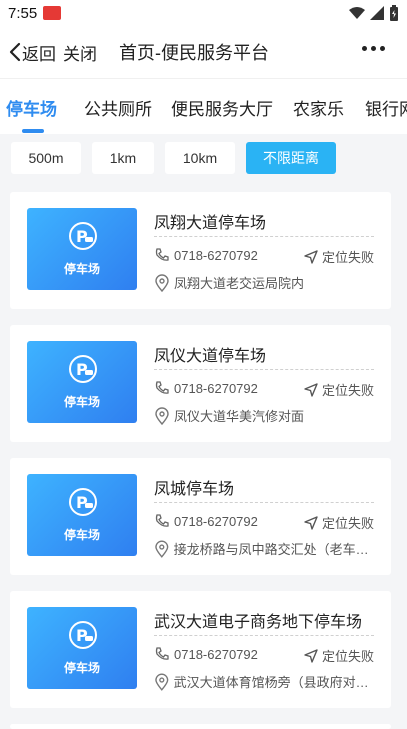  I want to click on status-time: 7:55, so click(23, 13).